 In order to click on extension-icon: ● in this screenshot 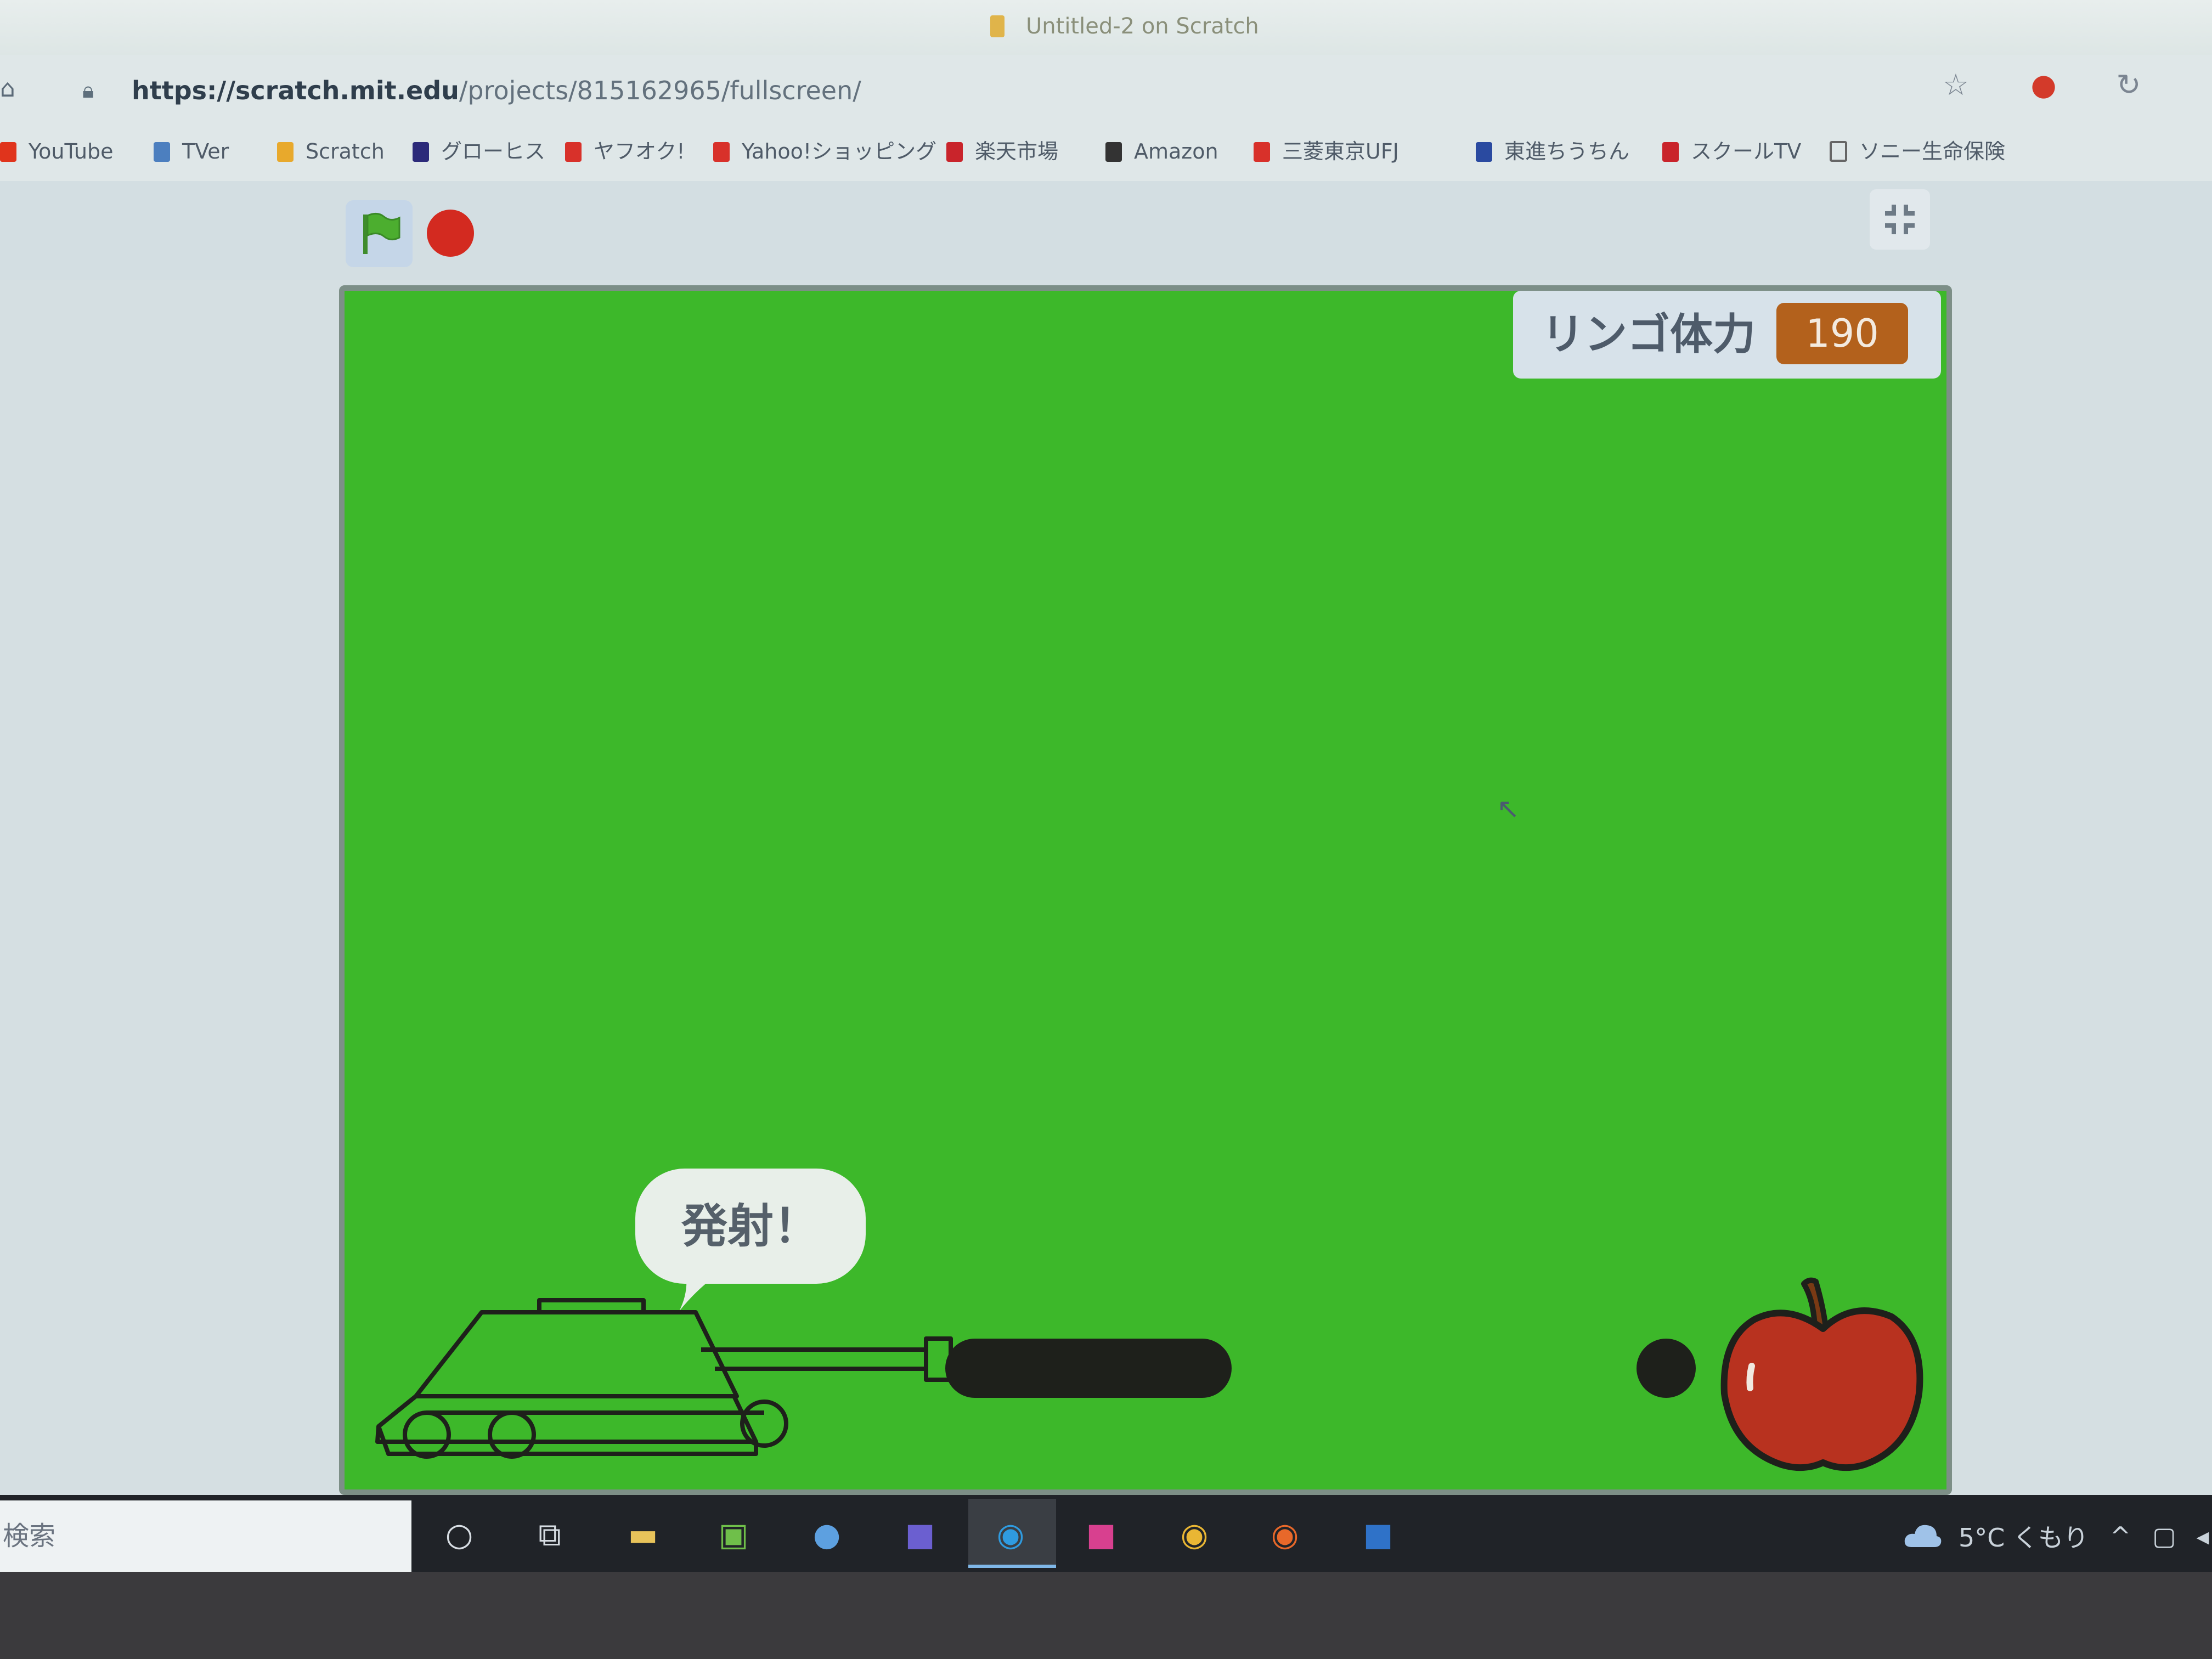, I will do `click(2043, 85)`.